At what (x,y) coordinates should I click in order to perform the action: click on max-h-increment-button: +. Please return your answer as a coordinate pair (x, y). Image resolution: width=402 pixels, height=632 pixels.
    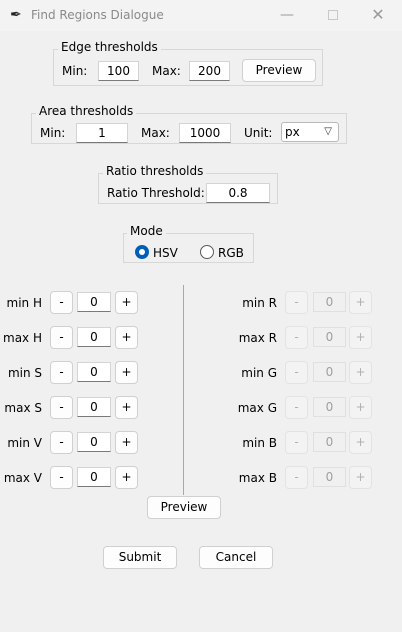
    Looking at the image, I should click on (126, 337).